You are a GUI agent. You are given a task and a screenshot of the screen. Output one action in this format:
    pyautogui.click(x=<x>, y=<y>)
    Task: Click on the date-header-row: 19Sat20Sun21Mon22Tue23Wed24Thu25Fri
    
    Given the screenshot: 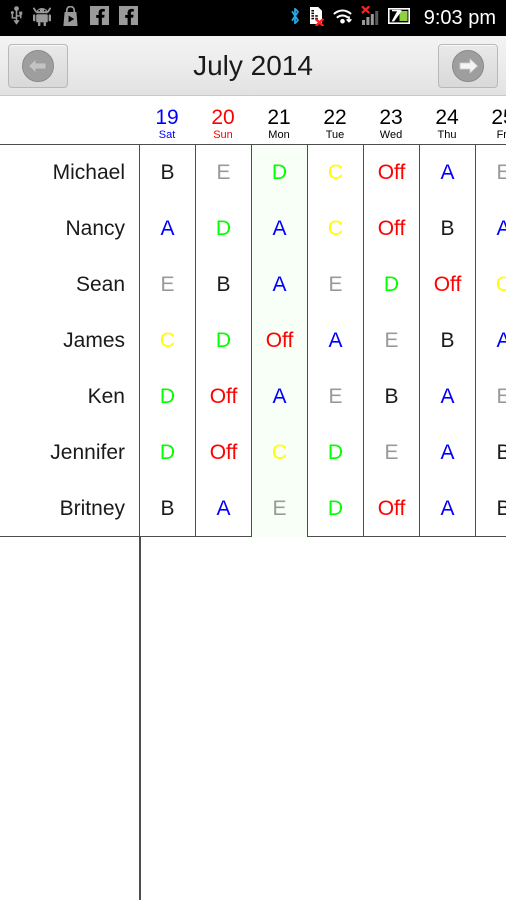 What is the action you would take?
    pyautogui.click(x=253, y=120)
    